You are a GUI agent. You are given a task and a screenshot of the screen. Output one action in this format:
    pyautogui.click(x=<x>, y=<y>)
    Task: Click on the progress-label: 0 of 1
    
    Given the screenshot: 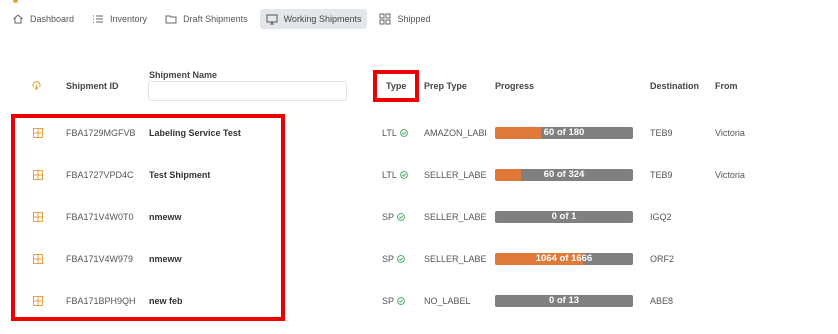 What is the action you would take?
    pyautogui.click(x=564, y=216)
    